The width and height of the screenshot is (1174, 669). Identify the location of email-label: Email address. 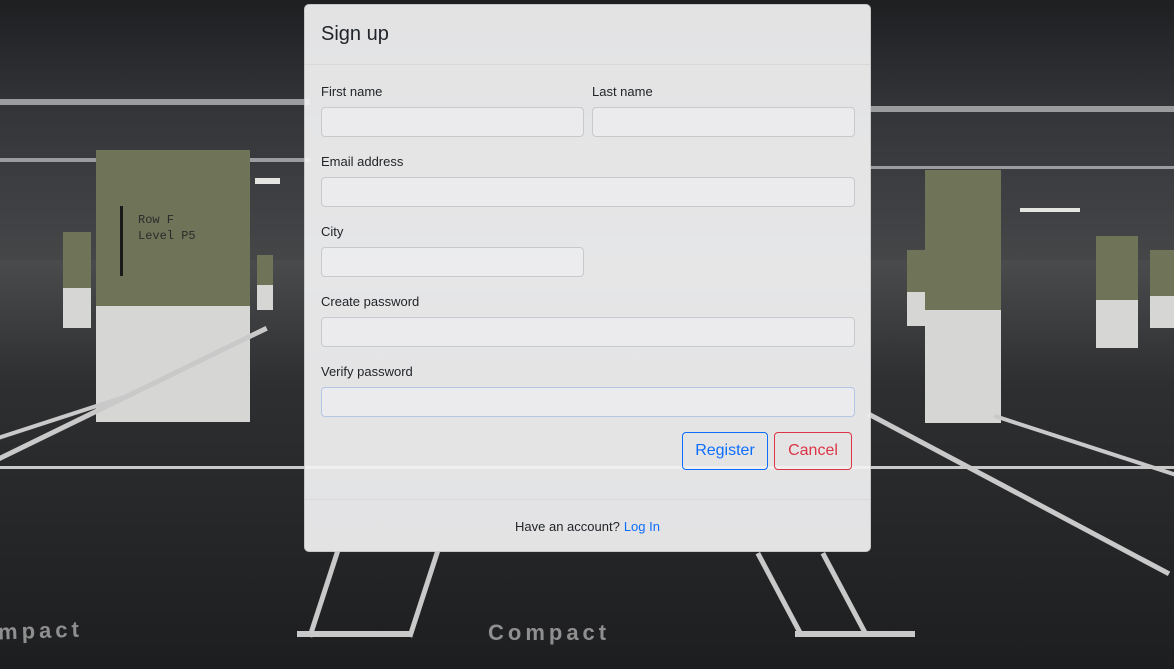
(362, 161).